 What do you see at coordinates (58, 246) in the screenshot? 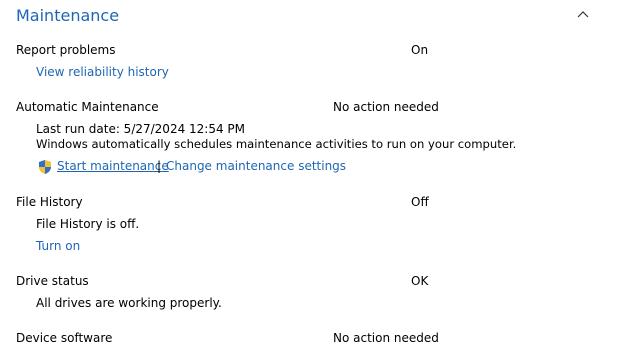
I see `turn-on-file-history-link: Turn on` at bounding box center [58, 246].